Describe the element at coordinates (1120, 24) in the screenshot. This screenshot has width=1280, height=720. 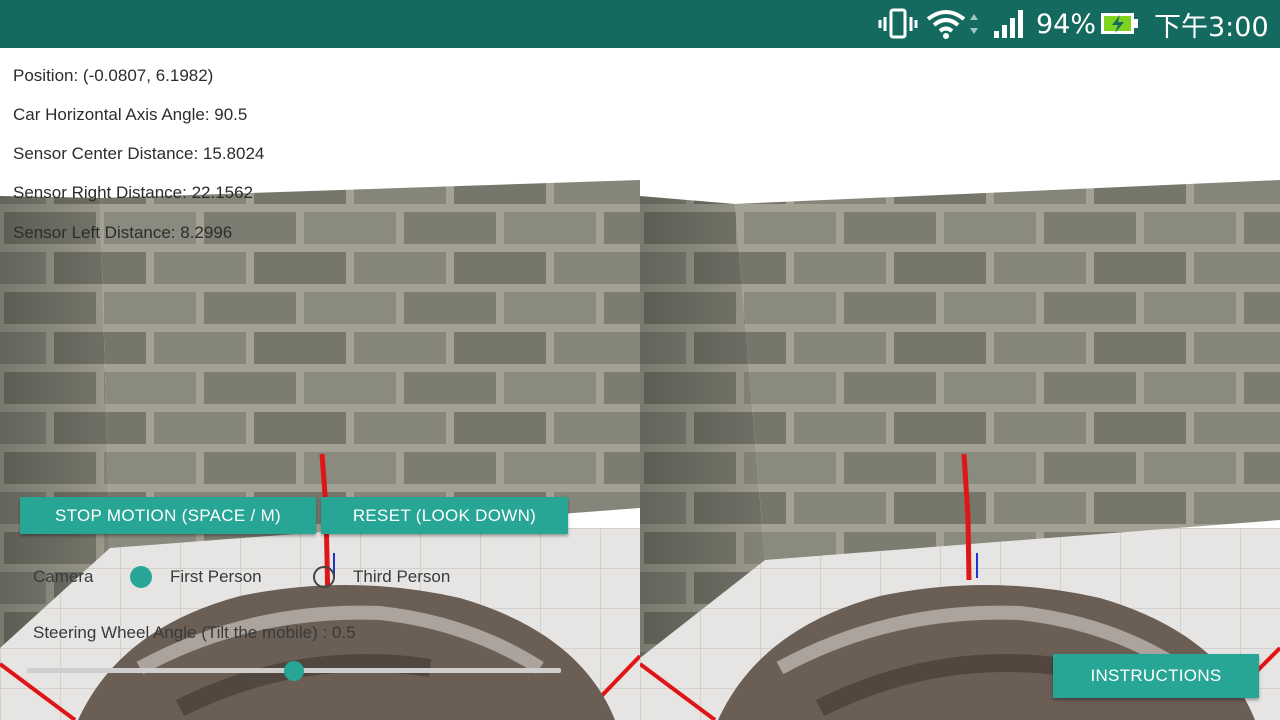
I see `battery-charging-icon` at that location.